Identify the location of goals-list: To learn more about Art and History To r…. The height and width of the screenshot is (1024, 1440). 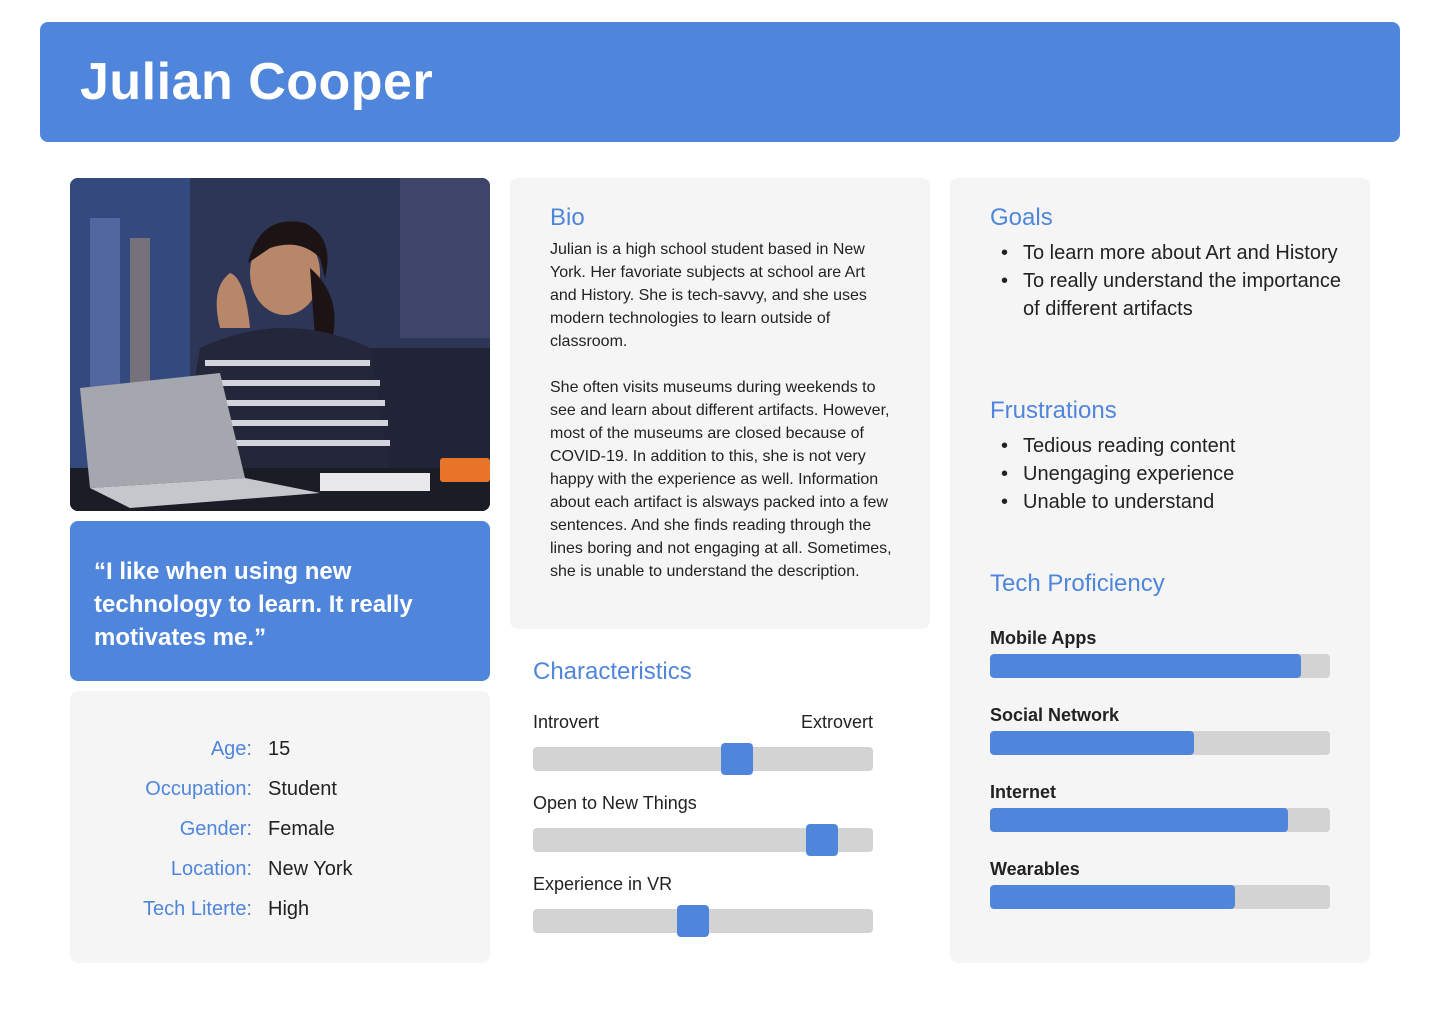
(1170, 281).